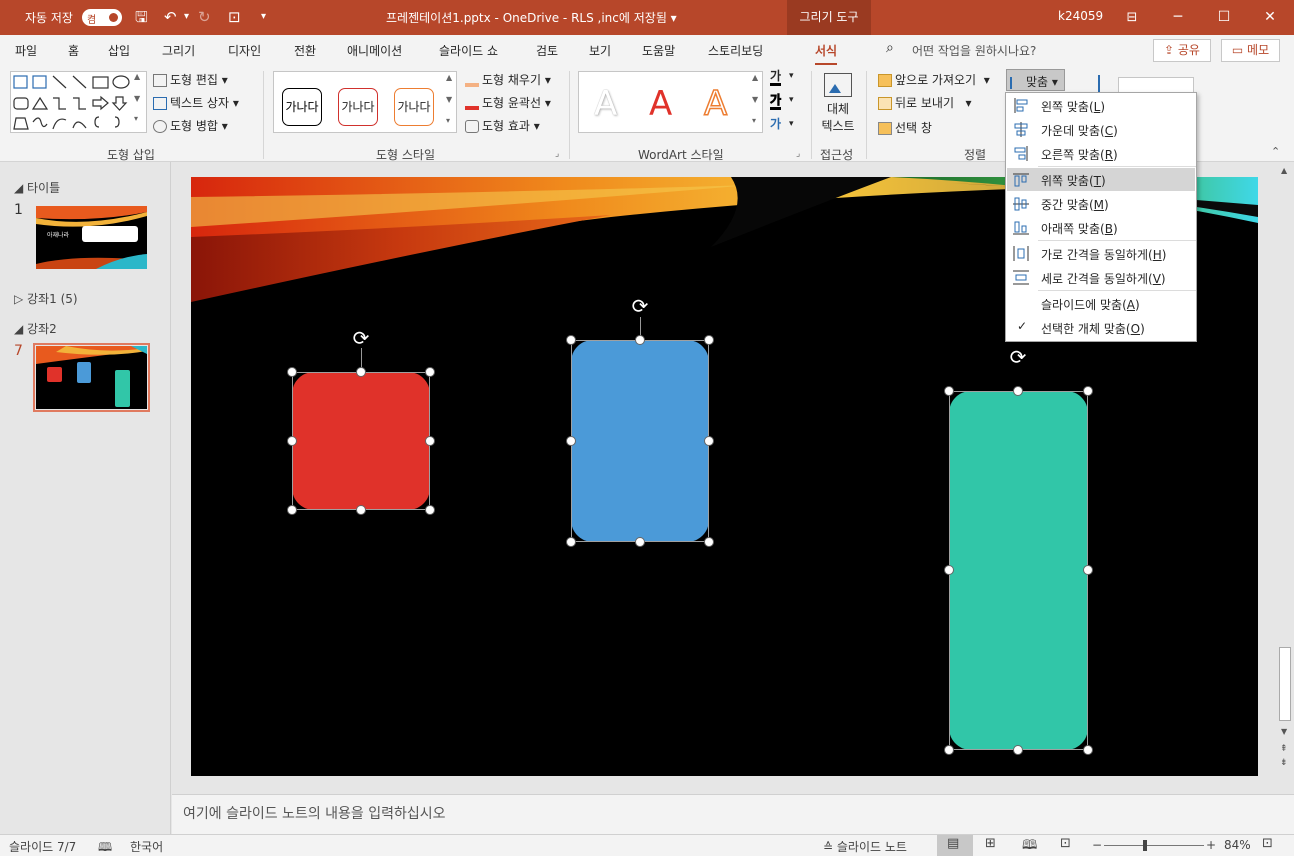 This screenshot has width=1294, height=856. Describe the element at coordinates (1284, 749) in the screenshot. I see `previous-slide-icon: ⇞` at that location.